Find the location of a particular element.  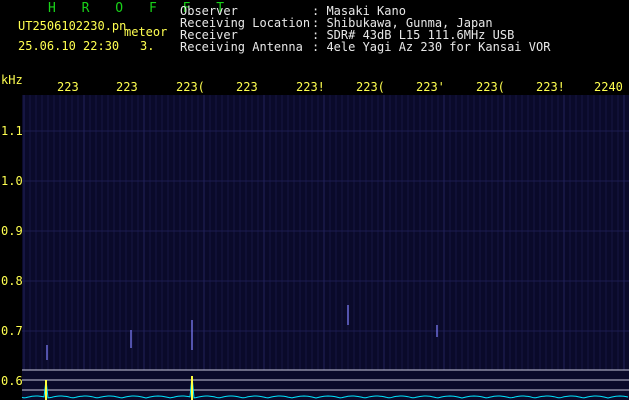

x-tick-label: 223' is located at coordinates (430, 87).